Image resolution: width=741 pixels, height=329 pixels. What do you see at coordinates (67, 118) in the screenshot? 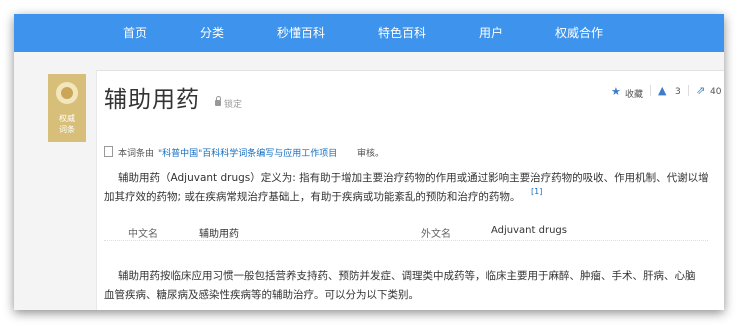
I see `badge-line1: 权威` at bounding box center [67, 118].